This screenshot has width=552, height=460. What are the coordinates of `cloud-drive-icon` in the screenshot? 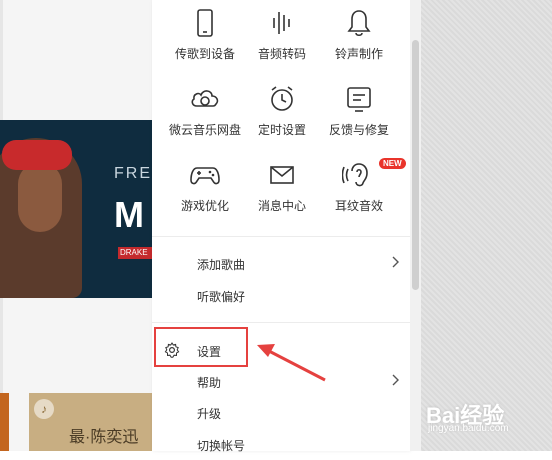 It's located at (205, 98).